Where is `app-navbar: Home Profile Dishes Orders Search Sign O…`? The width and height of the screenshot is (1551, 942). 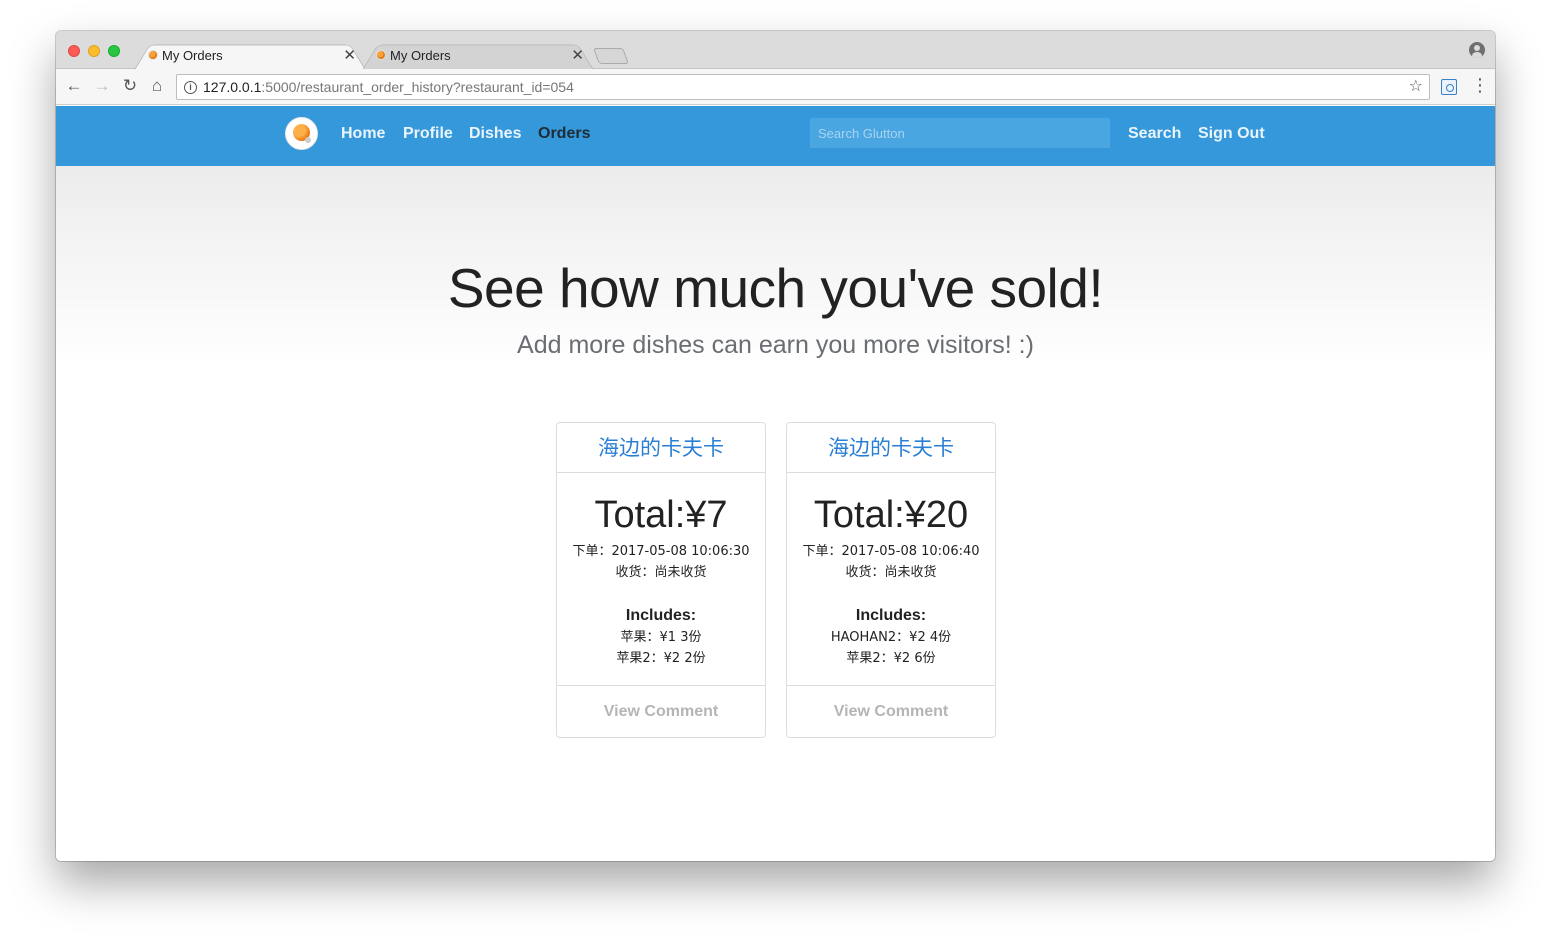 app-navbar: Home Profile Dishes Orders Search Sign O… is located at coordinates (775, 136).